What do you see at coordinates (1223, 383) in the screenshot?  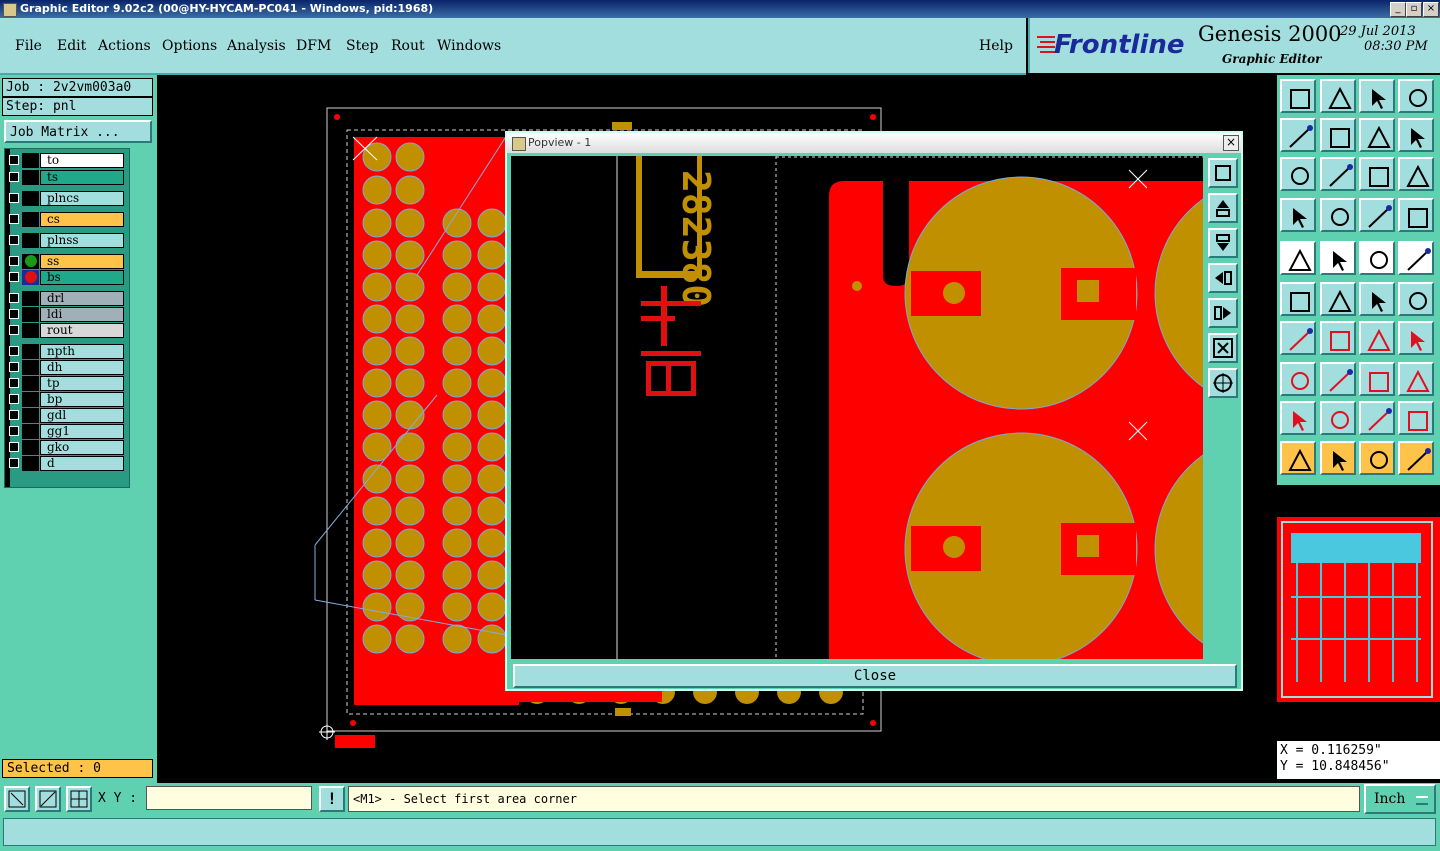 I see `popview-zoom-in-button` at bounding box center [1223, 383].